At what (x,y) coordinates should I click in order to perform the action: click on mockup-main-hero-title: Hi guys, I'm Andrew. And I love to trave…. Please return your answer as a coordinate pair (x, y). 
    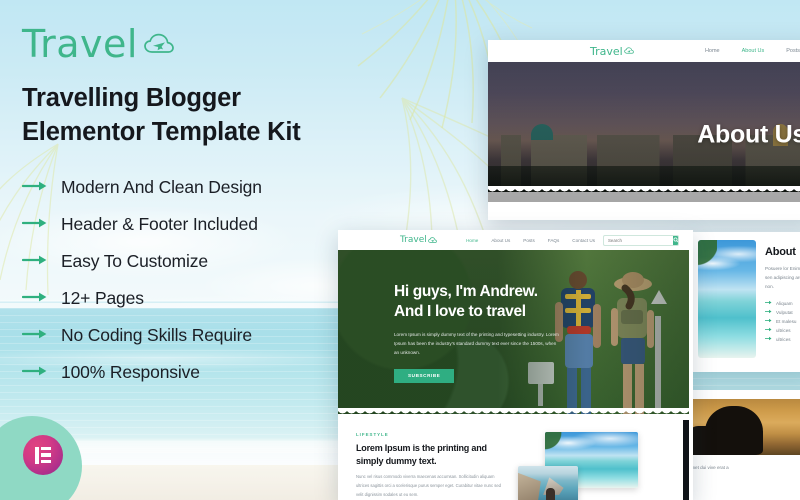
    Looking at the image, I should click on (476, 302).